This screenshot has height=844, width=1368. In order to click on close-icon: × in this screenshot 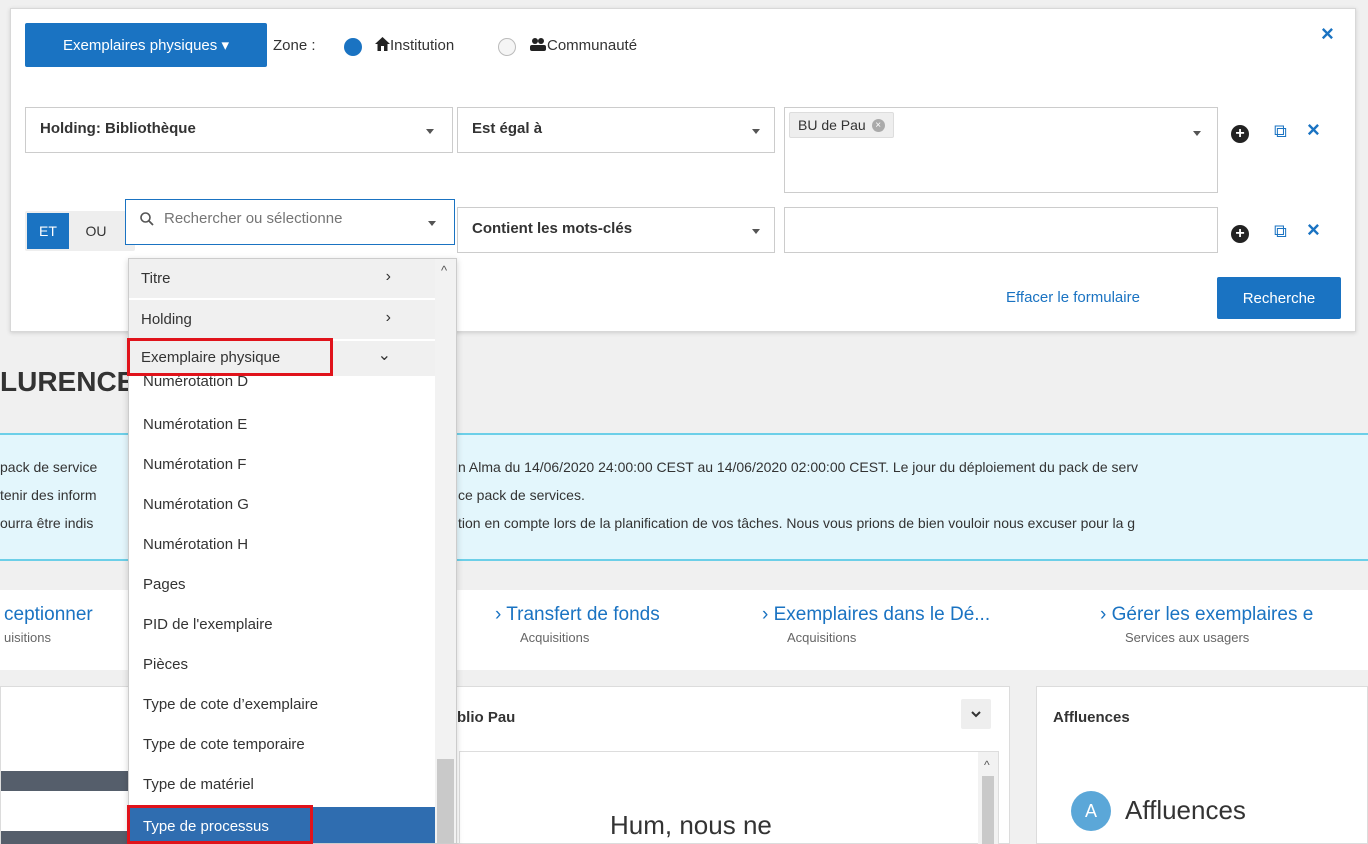, I will do `click(1327, 34)`.